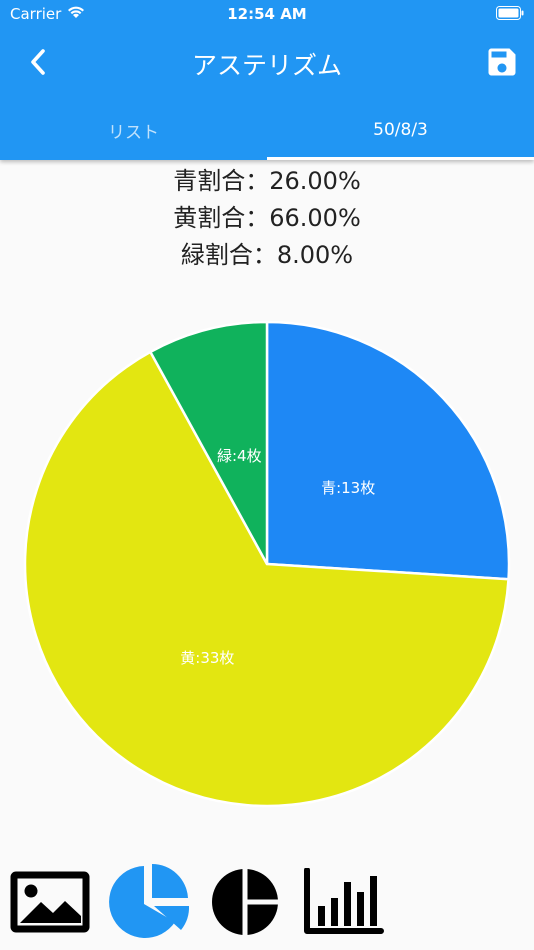  I want to click on pie-slice-label: 黄:33枚, so click(207, 658).